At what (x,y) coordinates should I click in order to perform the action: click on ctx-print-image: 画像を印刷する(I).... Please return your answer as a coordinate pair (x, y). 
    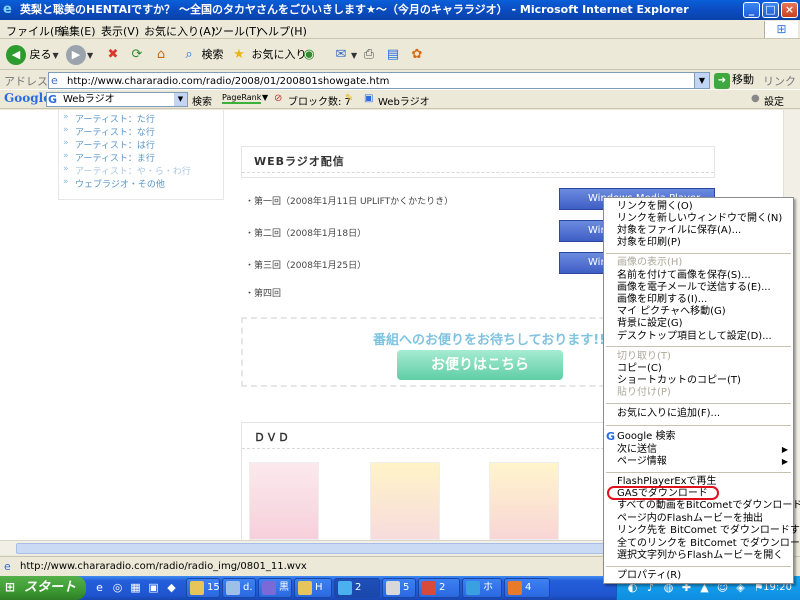
    Looking at the image, I should click on (662, 300).